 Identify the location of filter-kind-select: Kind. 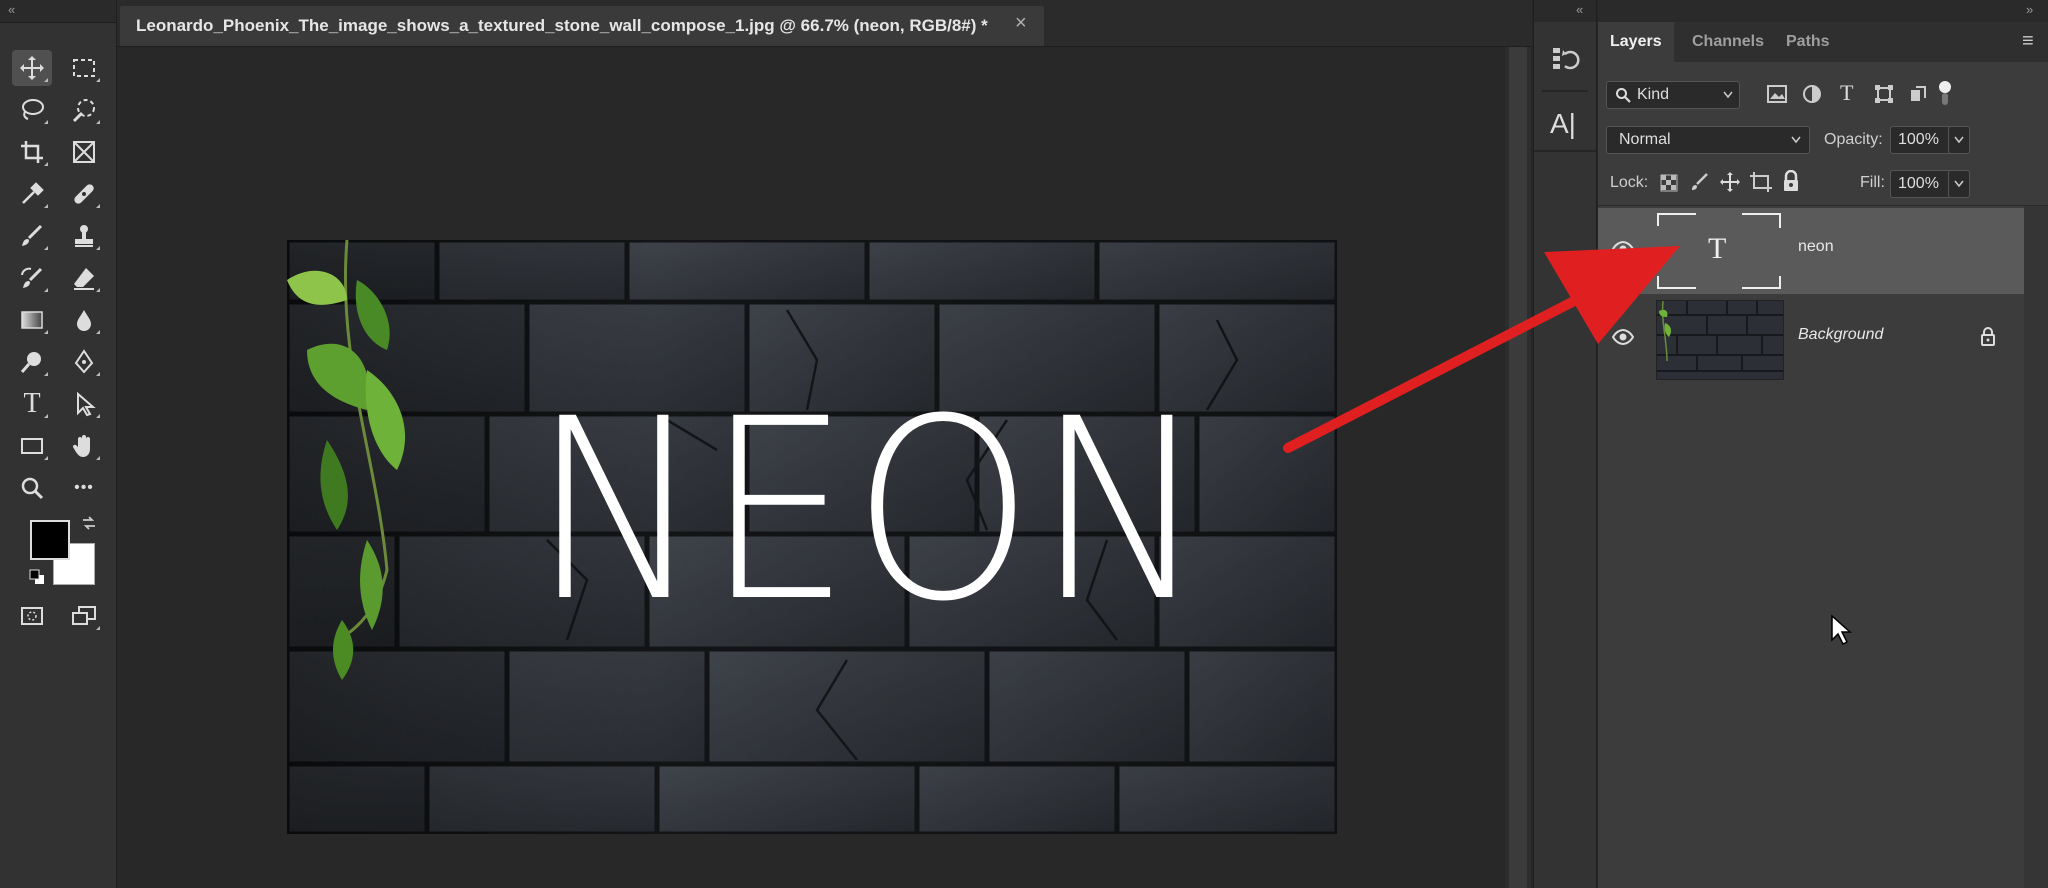
(1673, 95).